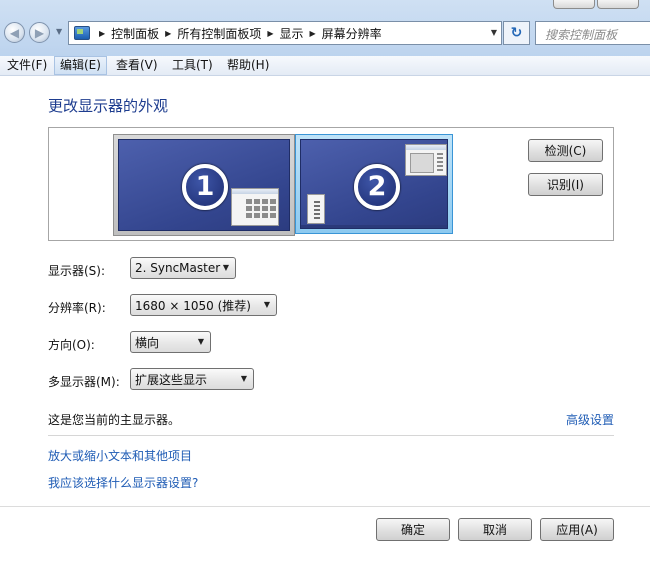 The image size is (650, 562). I want to click on advanced-settings-link: 高级设置, so click(590, 419).